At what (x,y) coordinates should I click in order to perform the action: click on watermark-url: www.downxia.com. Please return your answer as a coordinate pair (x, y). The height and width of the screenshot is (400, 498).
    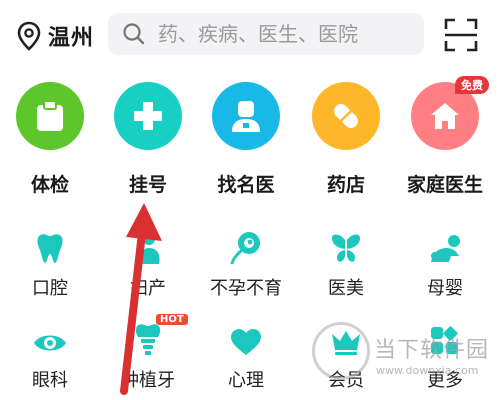
    Looking at the image, I should click on (427, 370).